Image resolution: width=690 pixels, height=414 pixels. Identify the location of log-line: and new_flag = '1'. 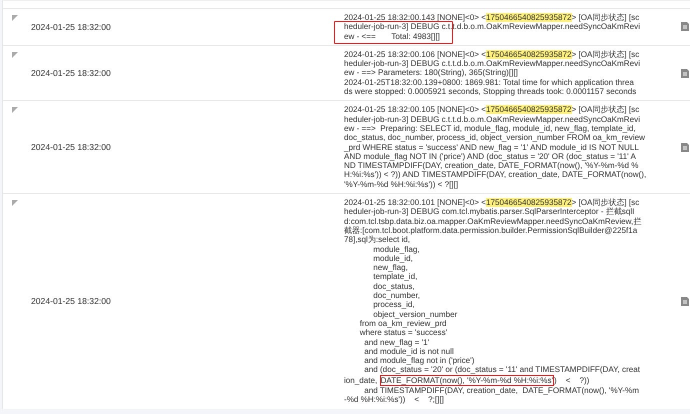
(396, 342).